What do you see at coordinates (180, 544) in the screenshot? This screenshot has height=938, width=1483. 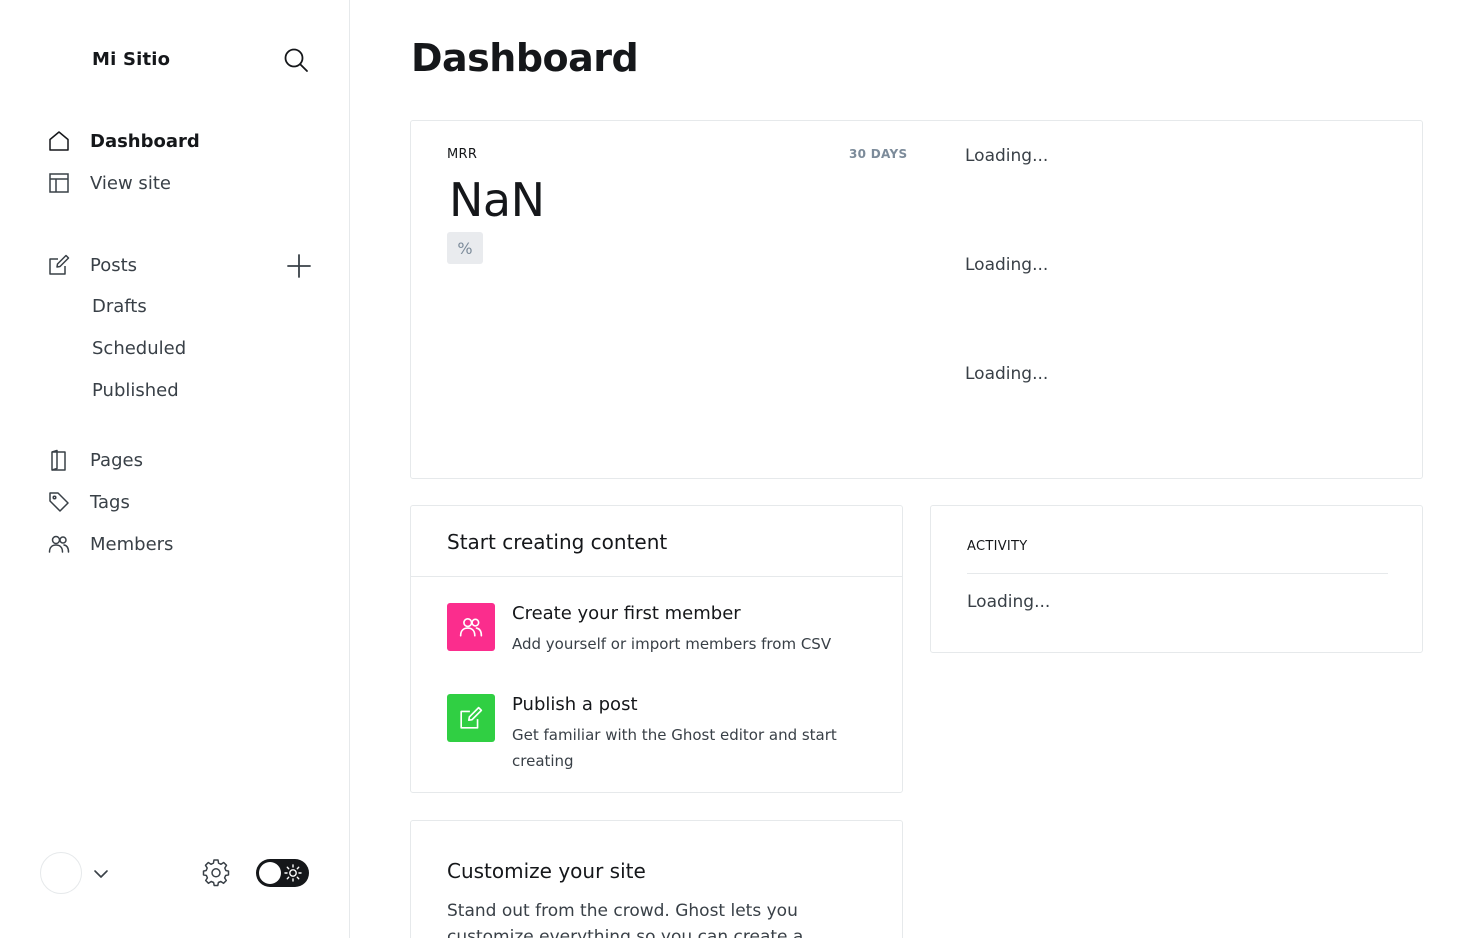 I see `sidebar-item-members: Members` at bounding box center [180, 544].